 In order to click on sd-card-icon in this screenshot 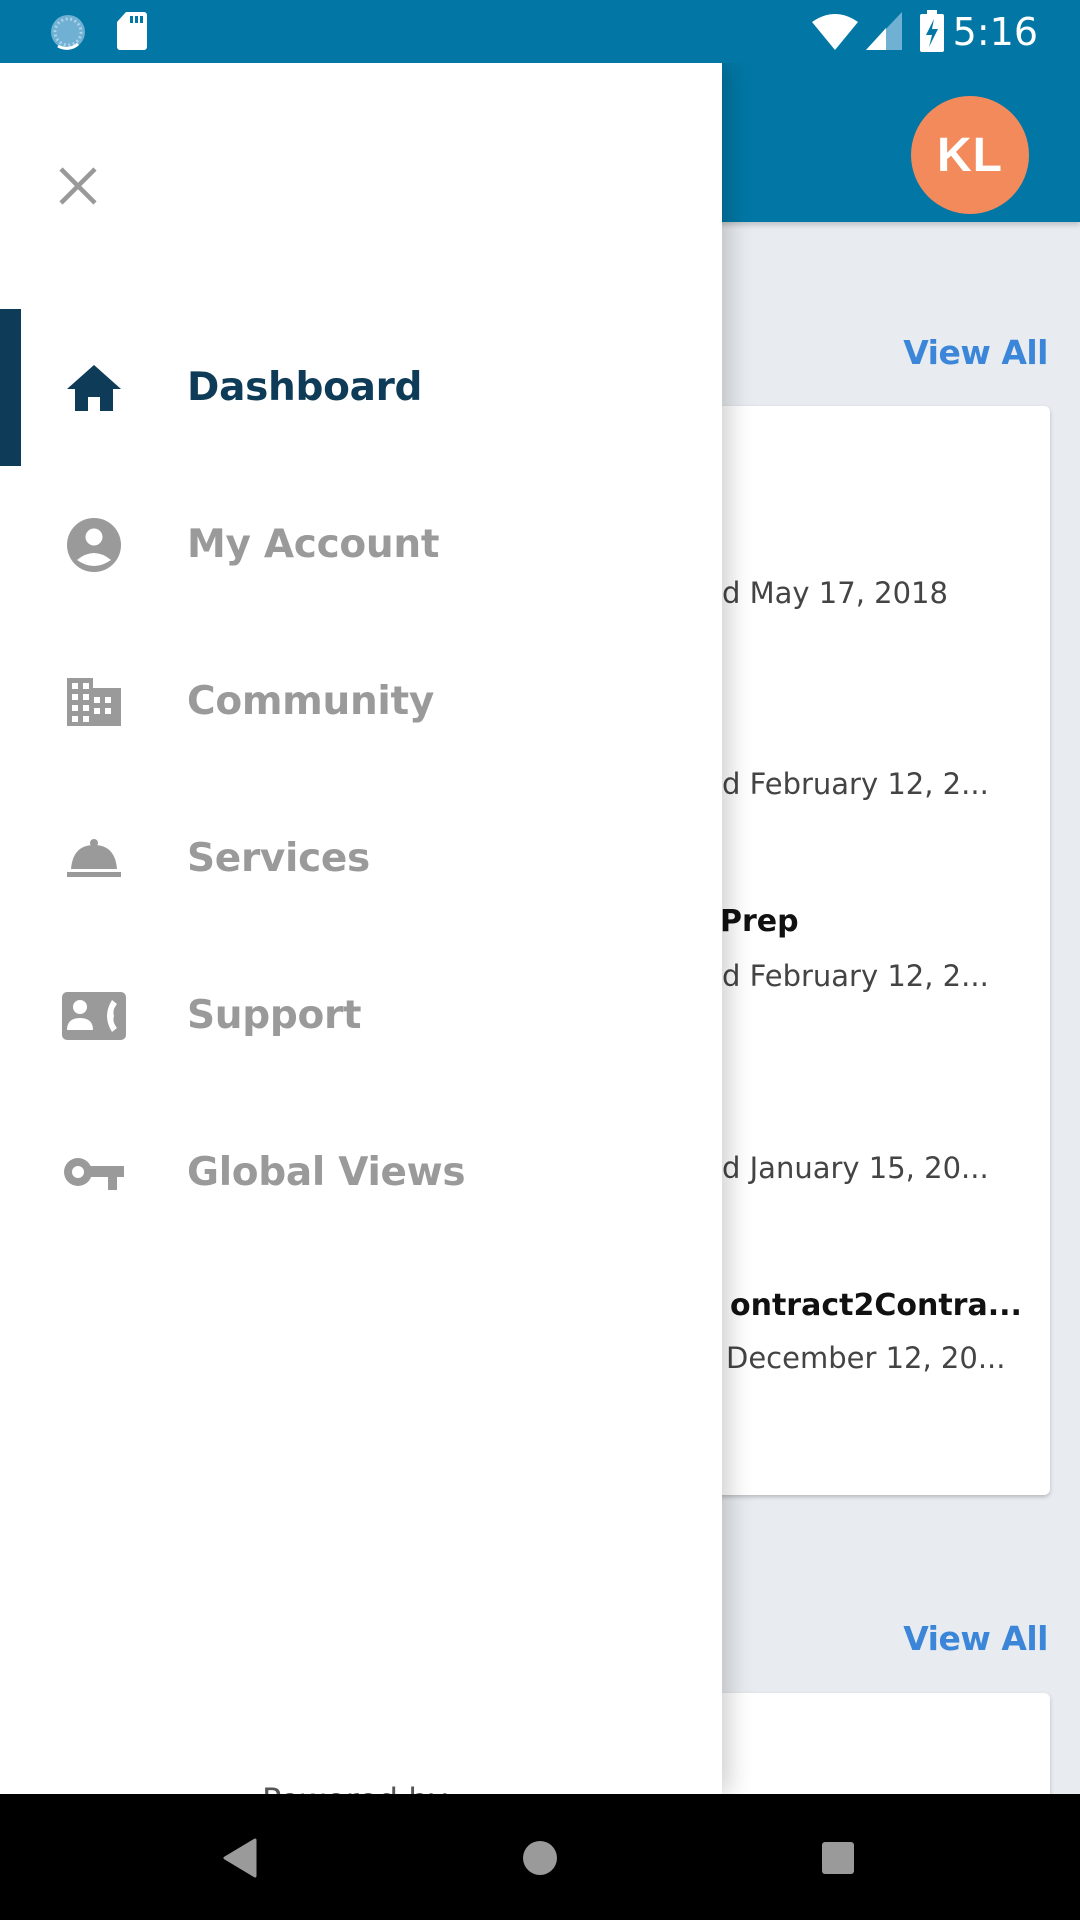, I will do `click(132, 33)`.